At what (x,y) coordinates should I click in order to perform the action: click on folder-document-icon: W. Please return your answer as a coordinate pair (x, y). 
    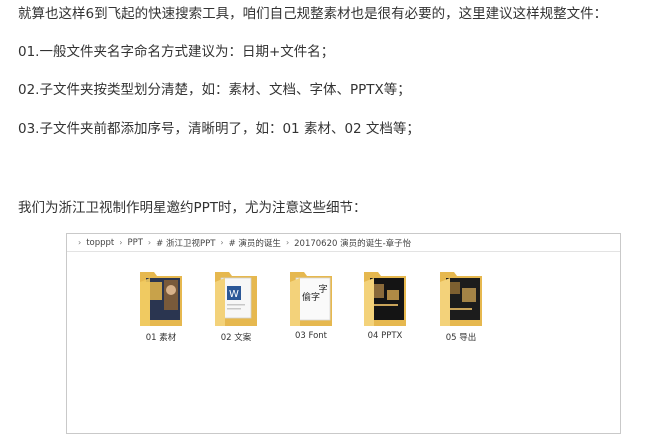
    Looking at the image, I should click on (236, 299).